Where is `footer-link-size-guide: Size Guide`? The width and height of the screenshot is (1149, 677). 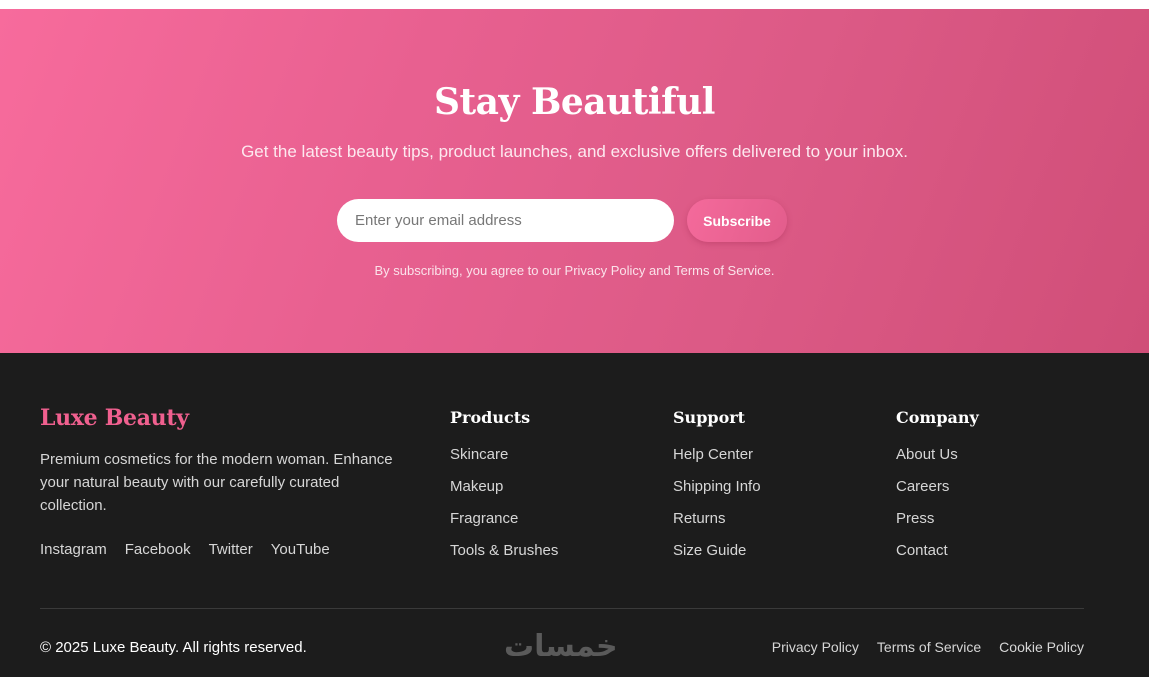
footer-link-size-guide: Size Guide is located at coordinates (709, 550).